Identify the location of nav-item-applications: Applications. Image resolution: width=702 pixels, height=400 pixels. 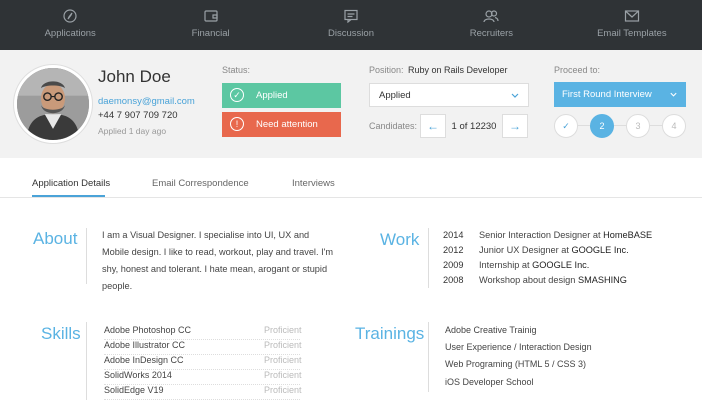
(70, 25).